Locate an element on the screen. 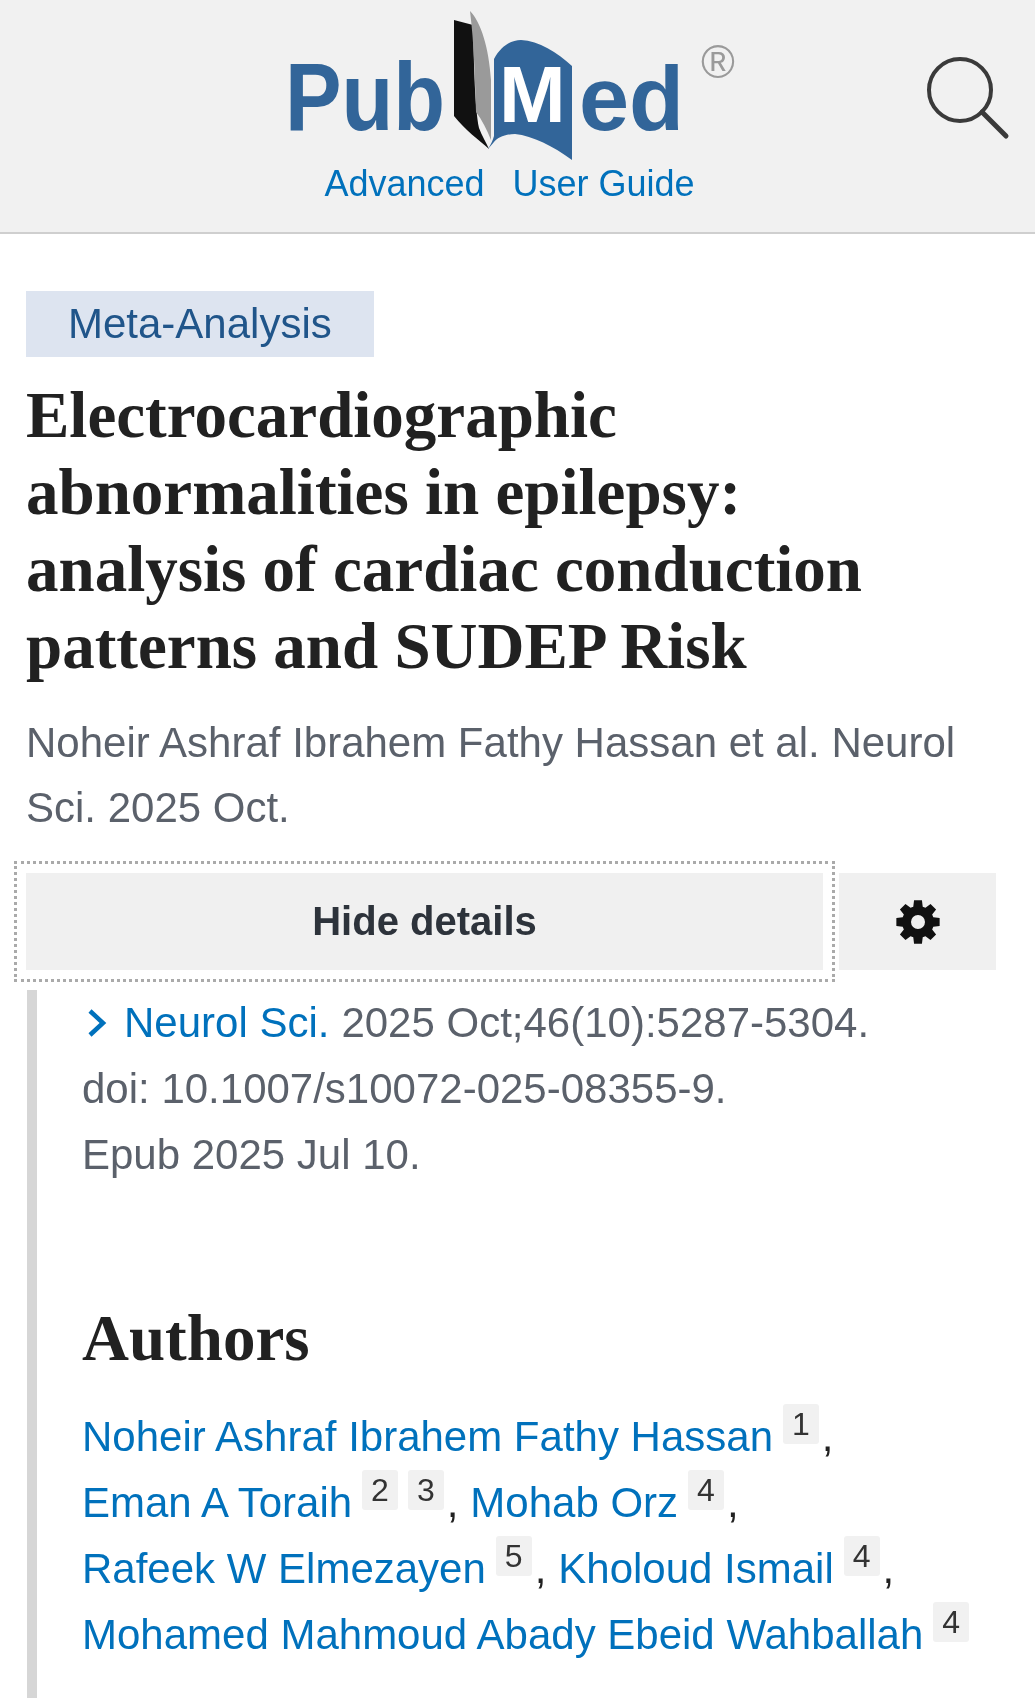 This screenshot has width=1035, height=1698. article-title: Electrocardiographic abnormalities in epilepsy: analysis of cardiac conduction patterns and SUDEP Risk is located at coordinates (445, 531).